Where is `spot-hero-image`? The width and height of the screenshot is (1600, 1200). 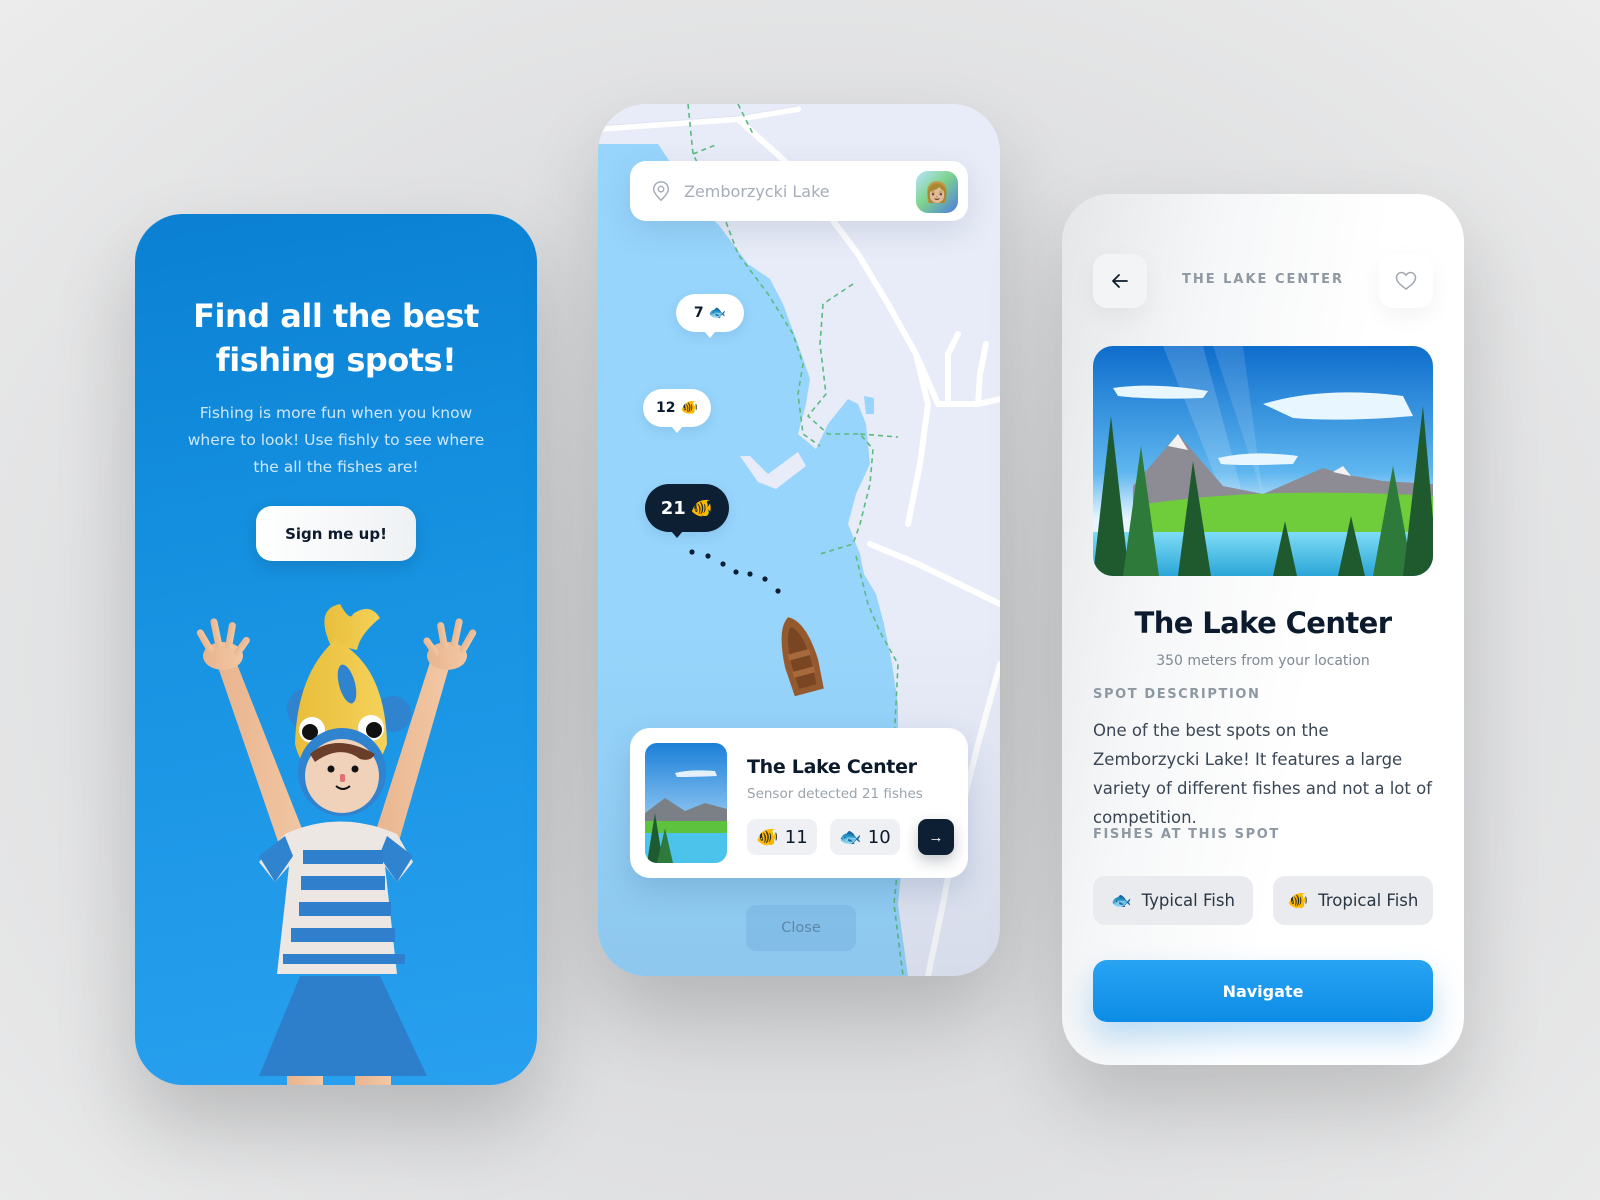
spot-hero-image is located at coordinates (1263, 461).